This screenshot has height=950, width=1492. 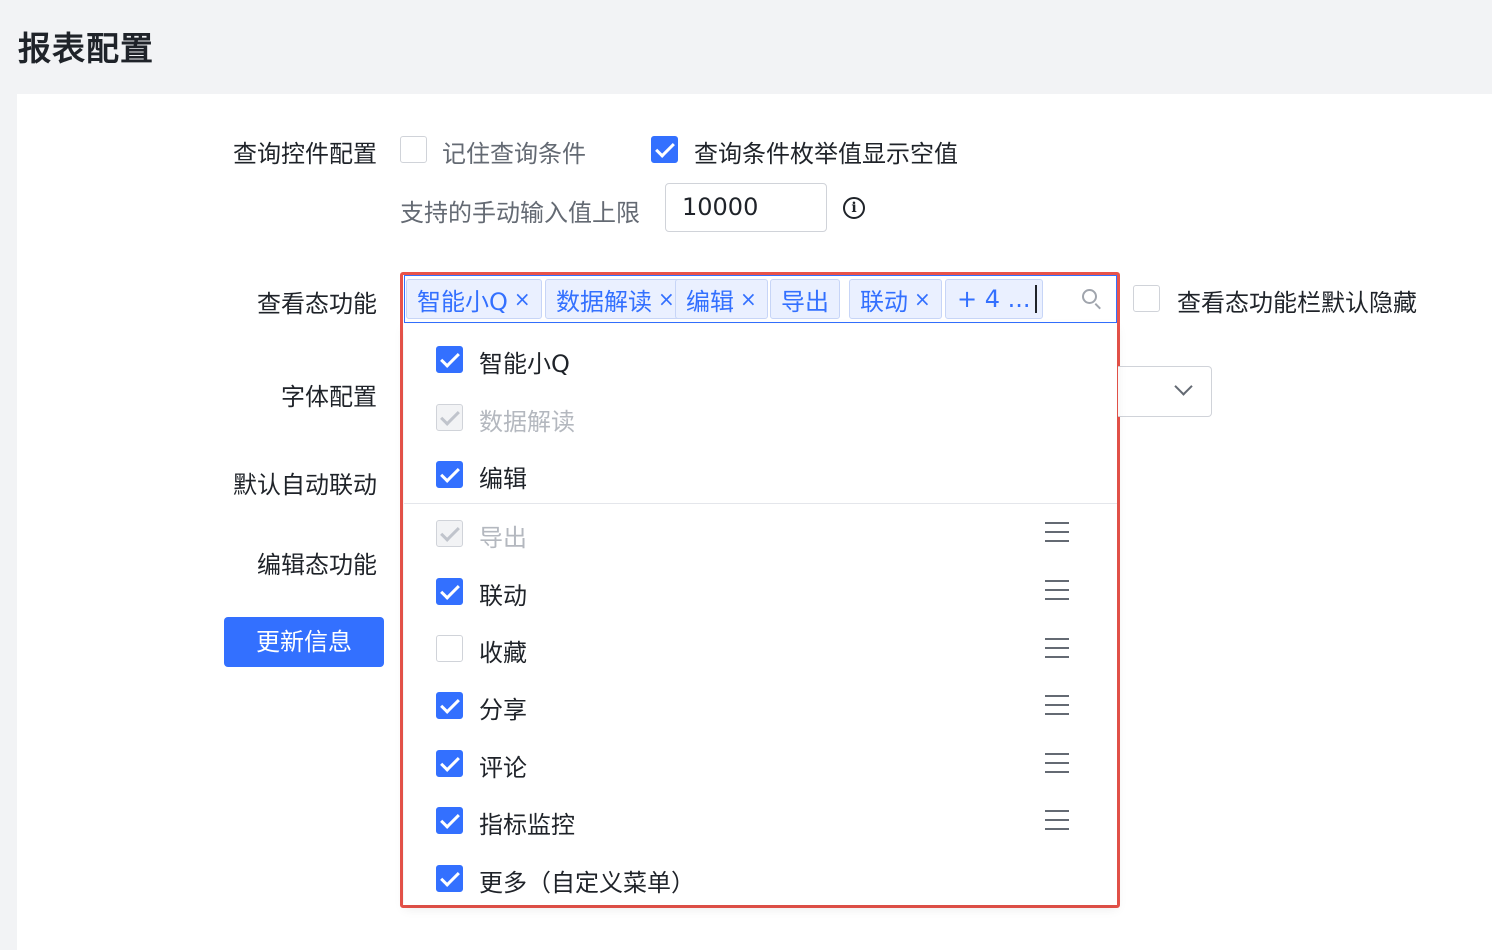 I want to click on hide-default-label: 查看态功能栏默认隐藏, so click(x=1297, y=300).